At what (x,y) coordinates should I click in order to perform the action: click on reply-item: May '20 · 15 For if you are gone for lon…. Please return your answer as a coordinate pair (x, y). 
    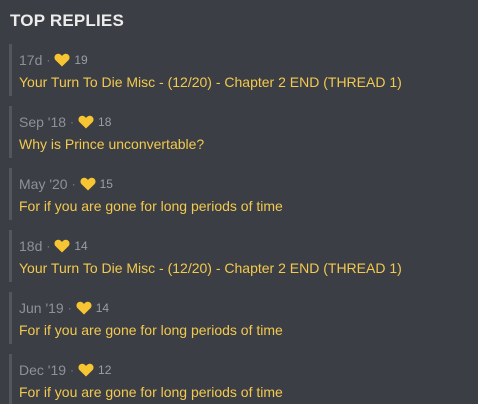
    Looking at the image, I should click on (239, 194).